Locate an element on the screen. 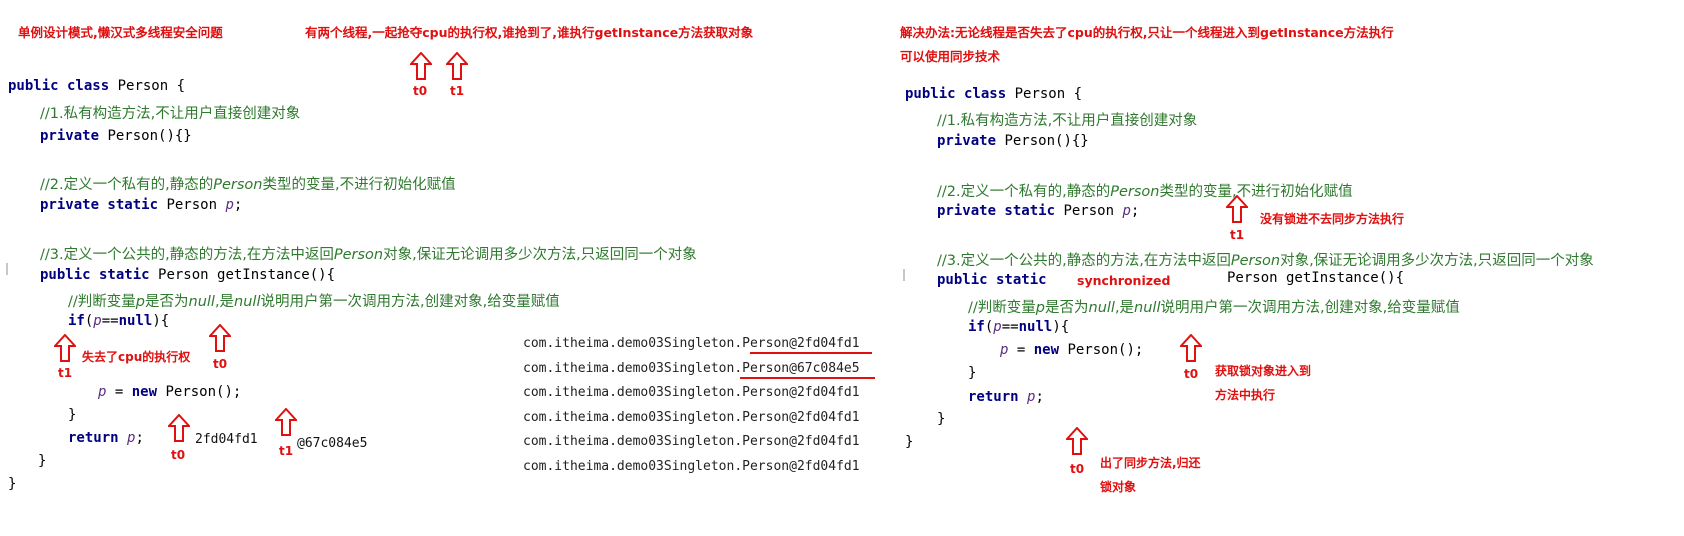 This screenshot has width=1684, height=536. keyword: public static is located at coordinates (992, 280).